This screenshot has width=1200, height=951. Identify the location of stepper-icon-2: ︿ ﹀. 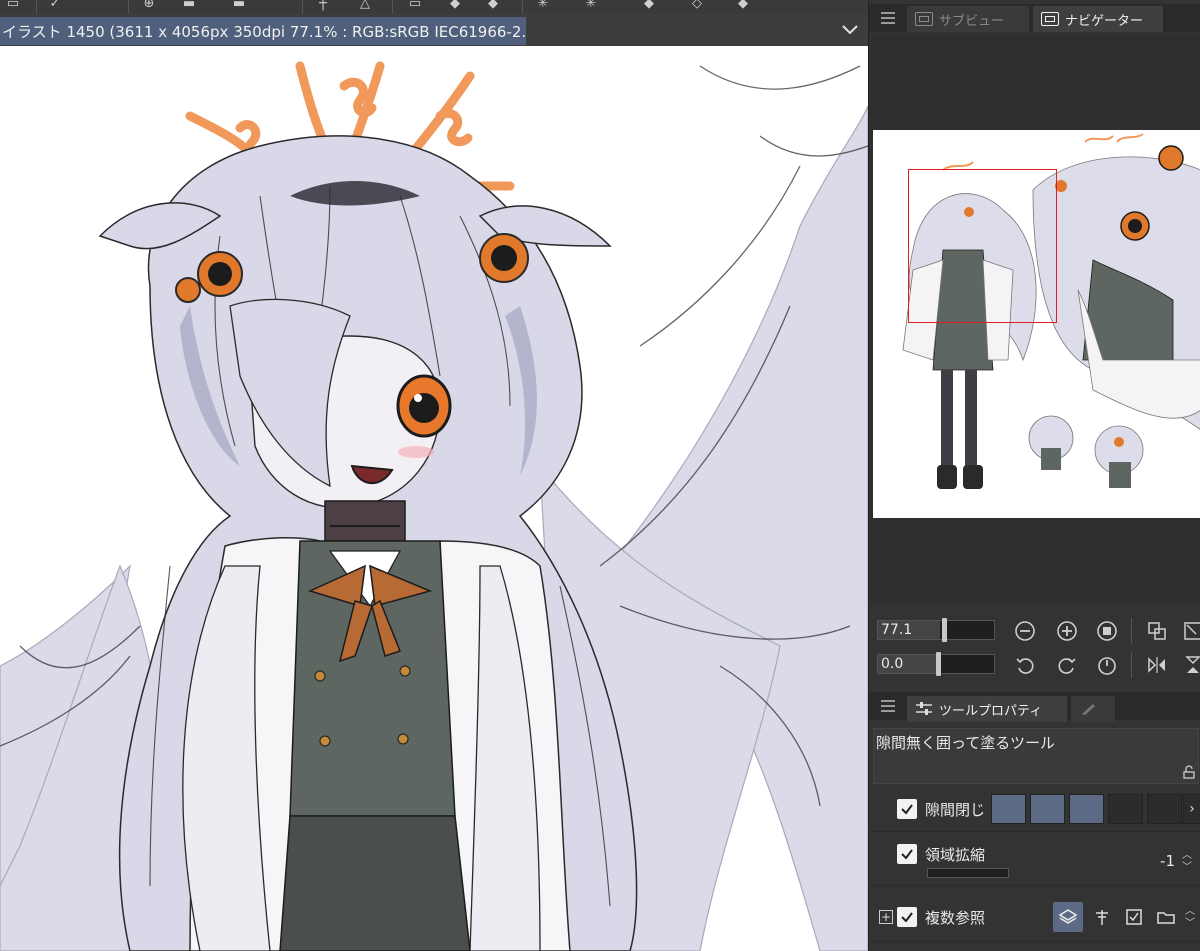
(1190, 918).